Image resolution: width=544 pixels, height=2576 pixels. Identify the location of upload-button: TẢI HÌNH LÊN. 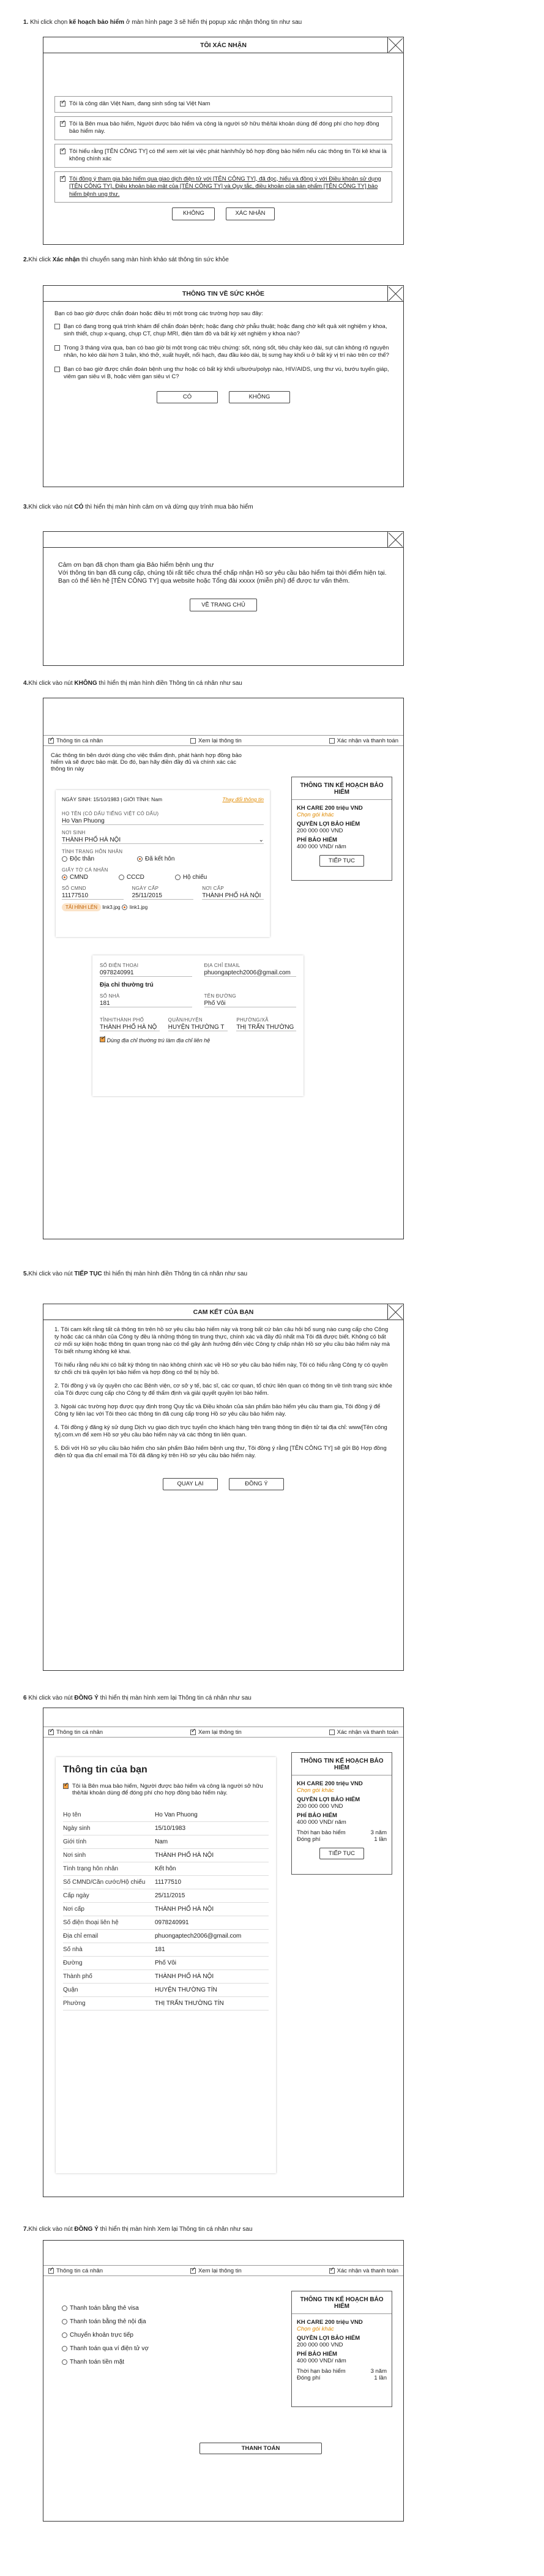
(82, 907).